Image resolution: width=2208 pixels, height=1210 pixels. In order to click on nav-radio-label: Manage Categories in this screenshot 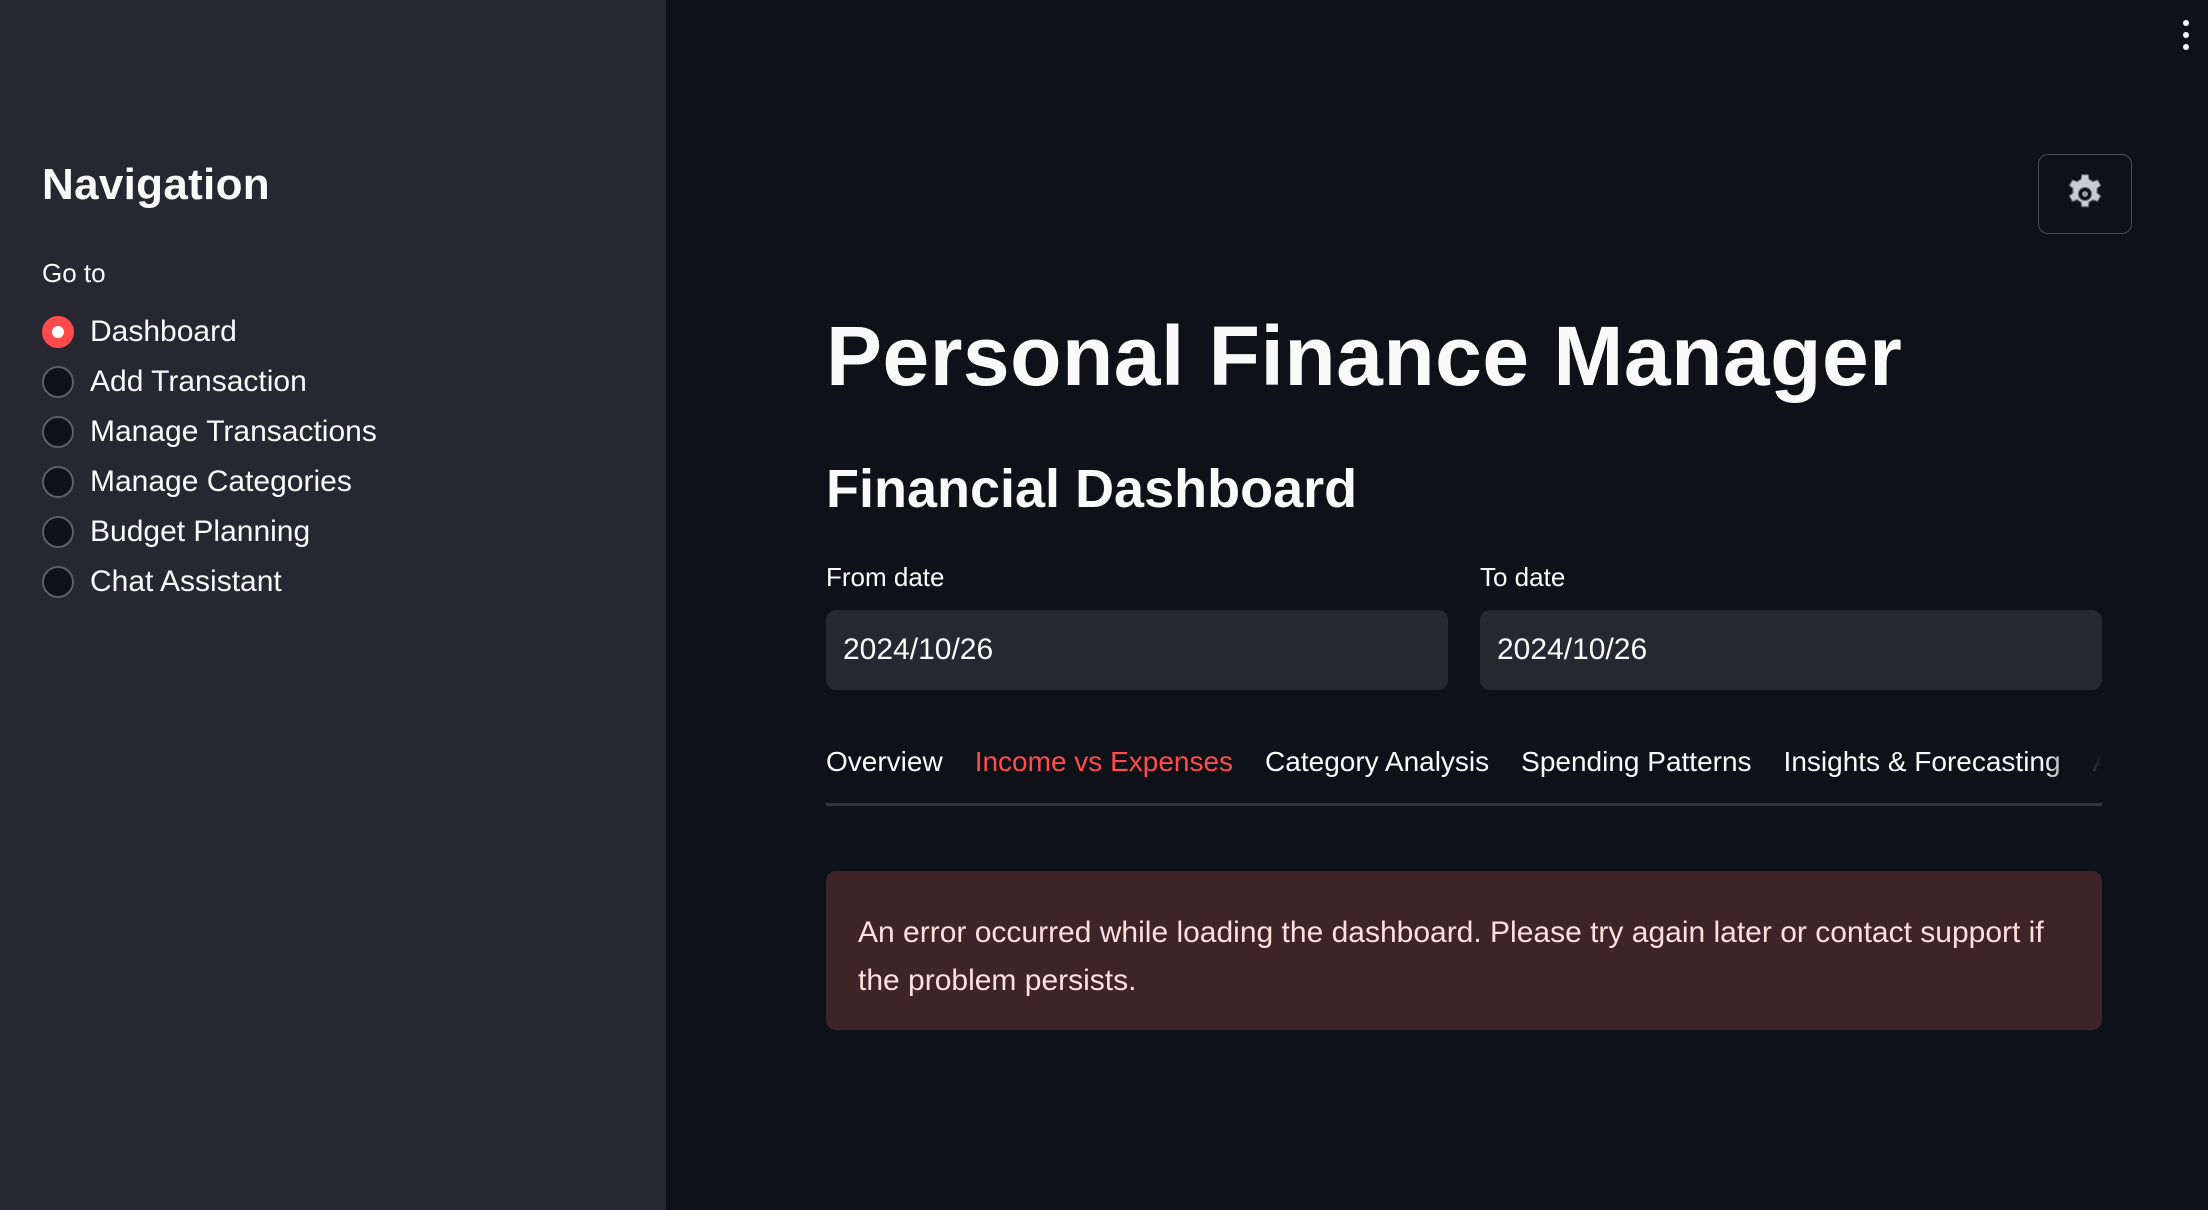, I will do `click(221, 481)`.